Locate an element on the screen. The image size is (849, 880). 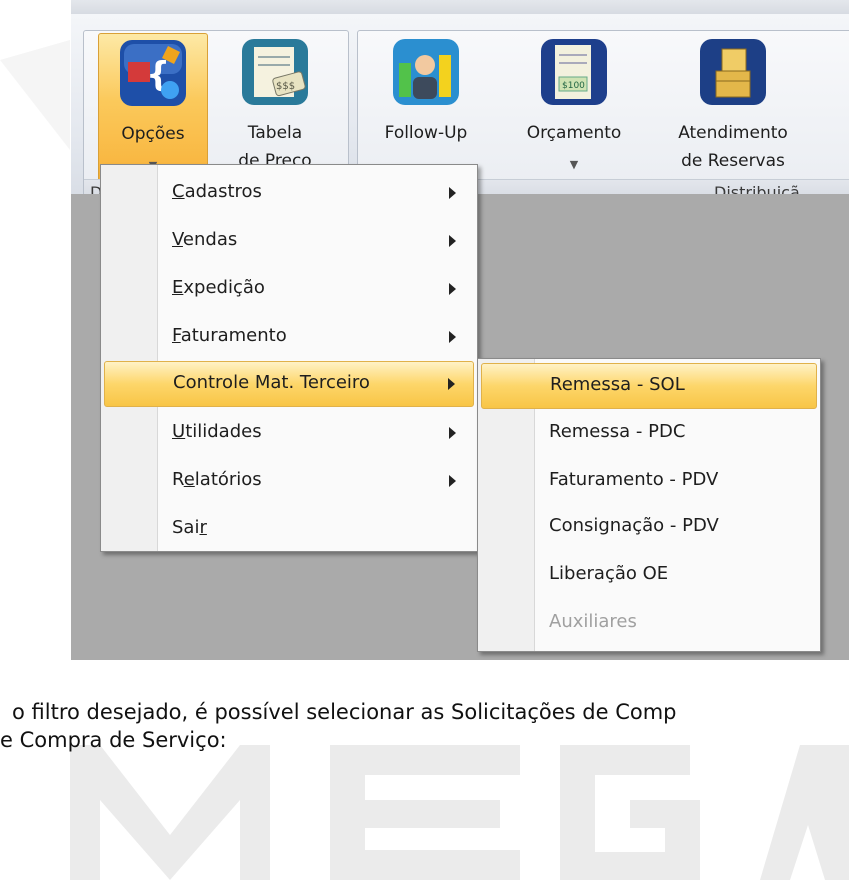
price-table-icon: $$$ is located at coordinates (275, 72).